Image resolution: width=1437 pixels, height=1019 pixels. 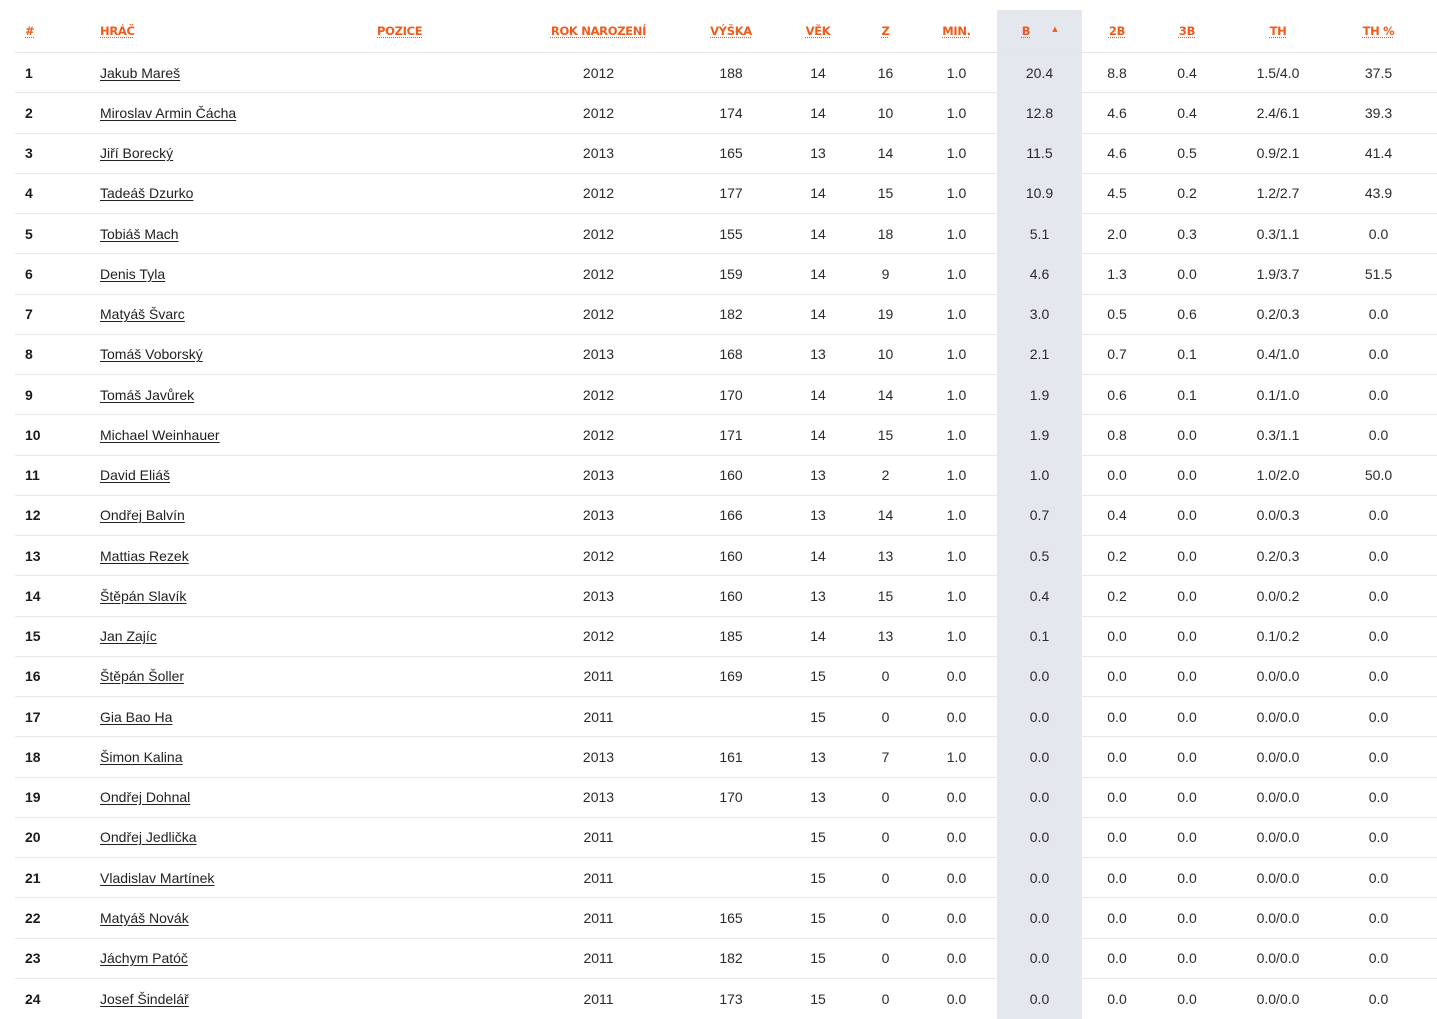 I want to click on height-cell: 177, so click(x=731, y=194).